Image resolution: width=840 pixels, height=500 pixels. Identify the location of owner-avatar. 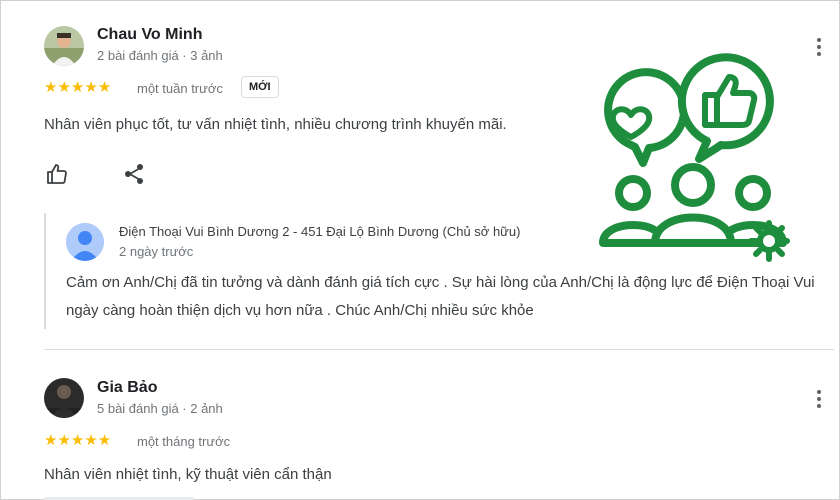
(85, 242).